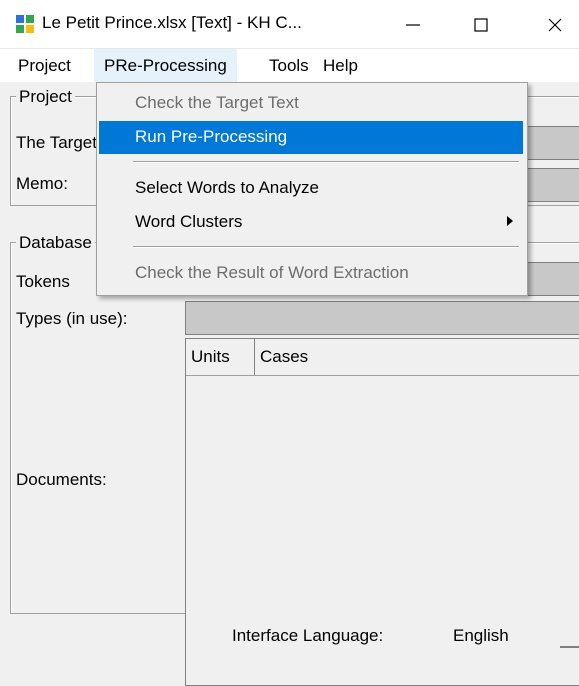 The width and height of the screenshot is (579, 686). I want to click on chevron-right-icon, so click(510, 221).